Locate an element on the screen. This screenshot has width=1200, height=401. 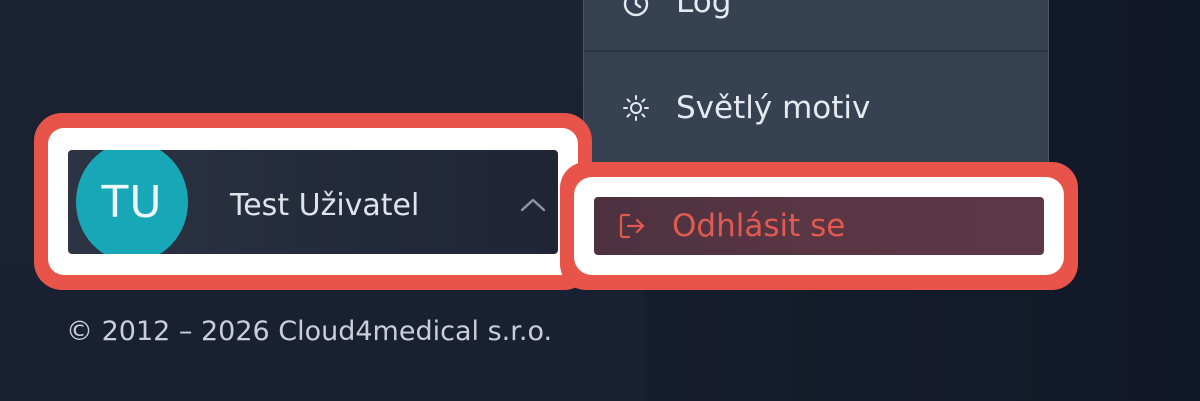
user-name: Test Uživatel is located at coordinates (325, 205).